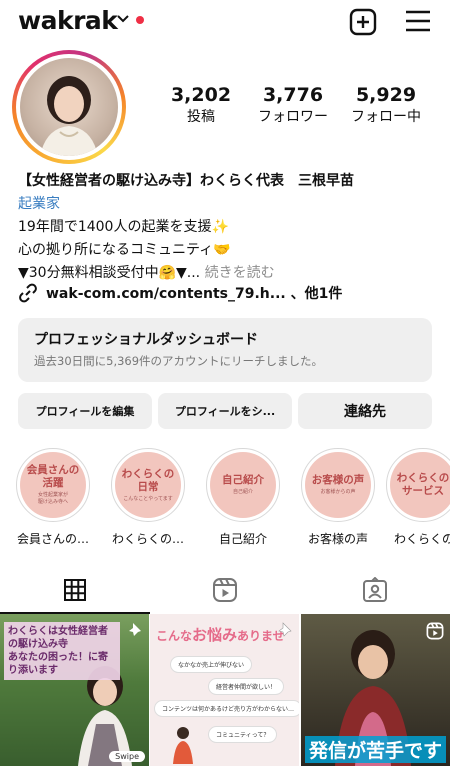  I want to click on external-link: wak-com.com/contents_79.h... 、他1件, so click(180, 293).